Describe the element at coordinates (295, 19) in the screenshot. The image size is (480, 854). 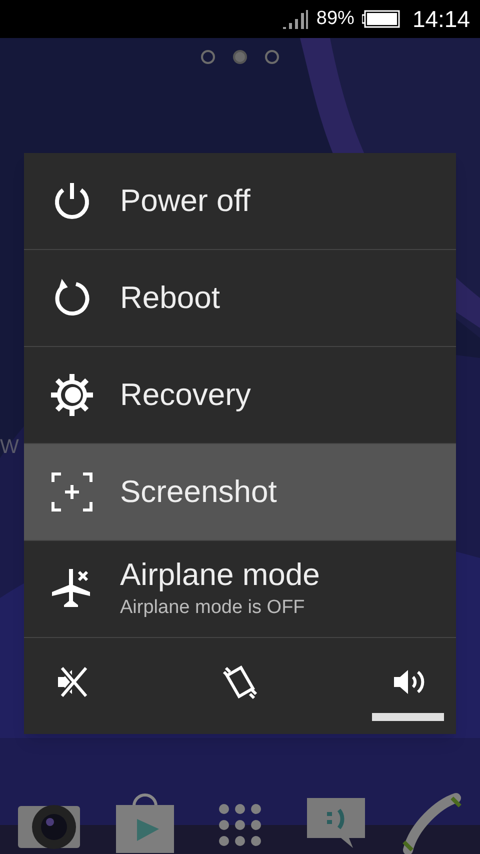
I see `signal-icon` at that location.